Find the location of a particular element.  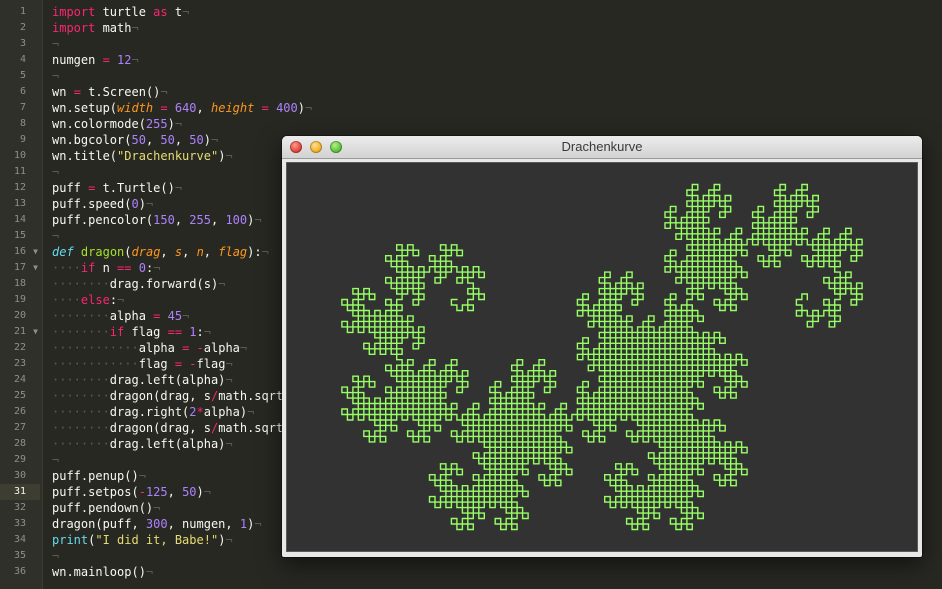

line-number: 13 is located at coordinates (20, 204).